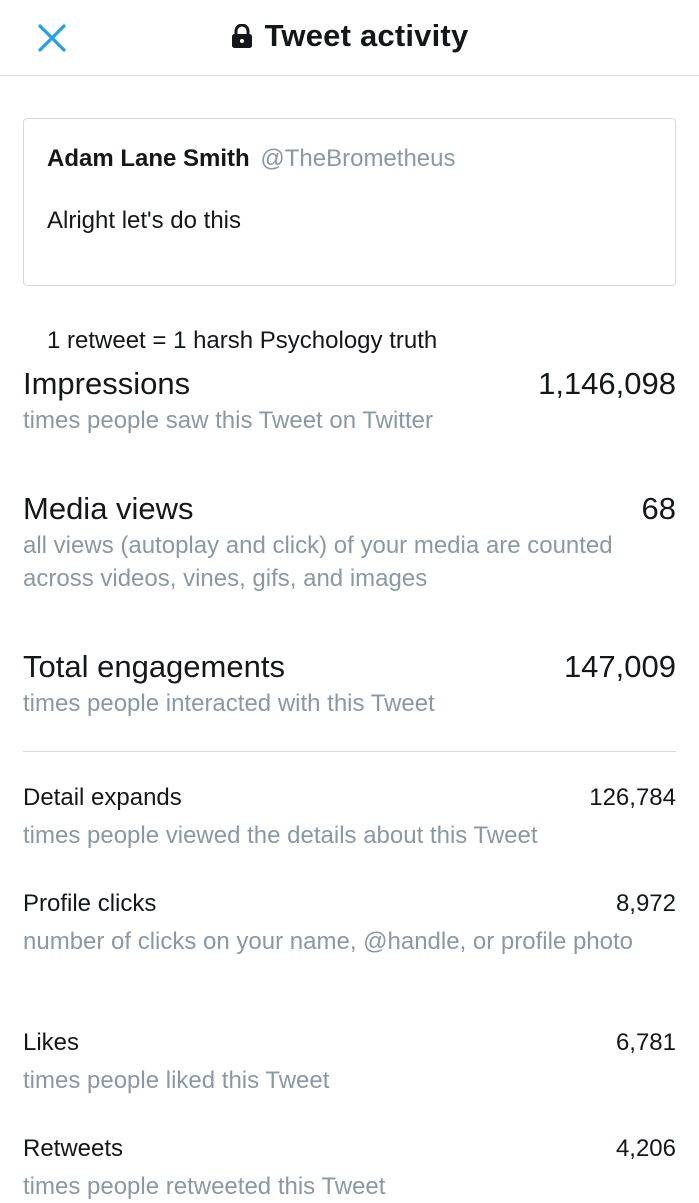 This screenshot has width=699, height=1203. Describe the element at coordinates (102, 797) in the screenshot. I see `metric-label: Detail expands` at that location.